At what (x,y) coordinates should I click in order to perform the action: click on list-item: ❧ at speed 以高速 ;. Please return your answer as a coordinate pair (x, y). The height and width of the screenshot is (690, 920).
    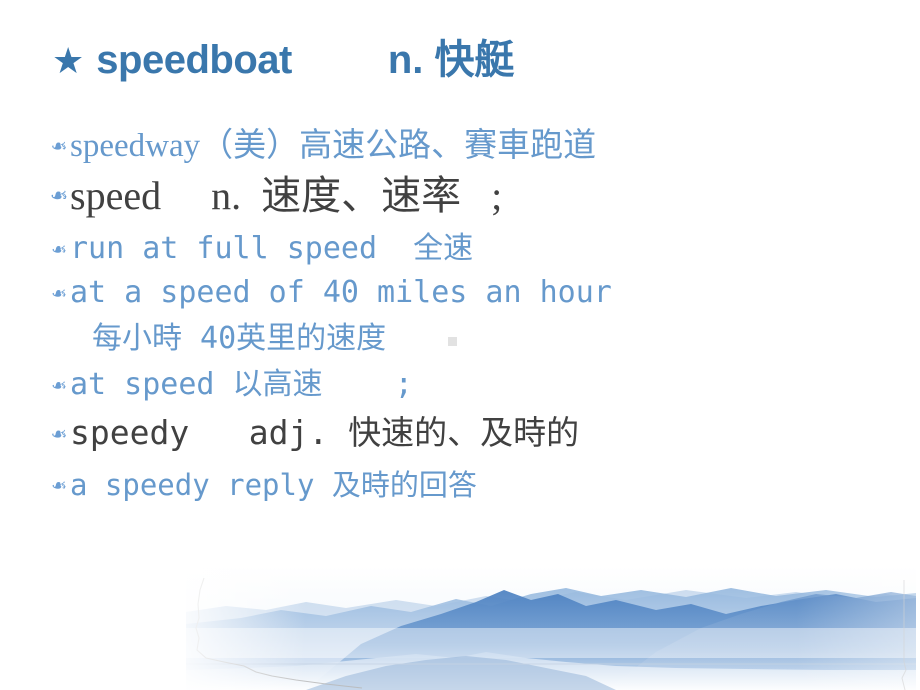
    Looking at the image, I should click on (230, 386).